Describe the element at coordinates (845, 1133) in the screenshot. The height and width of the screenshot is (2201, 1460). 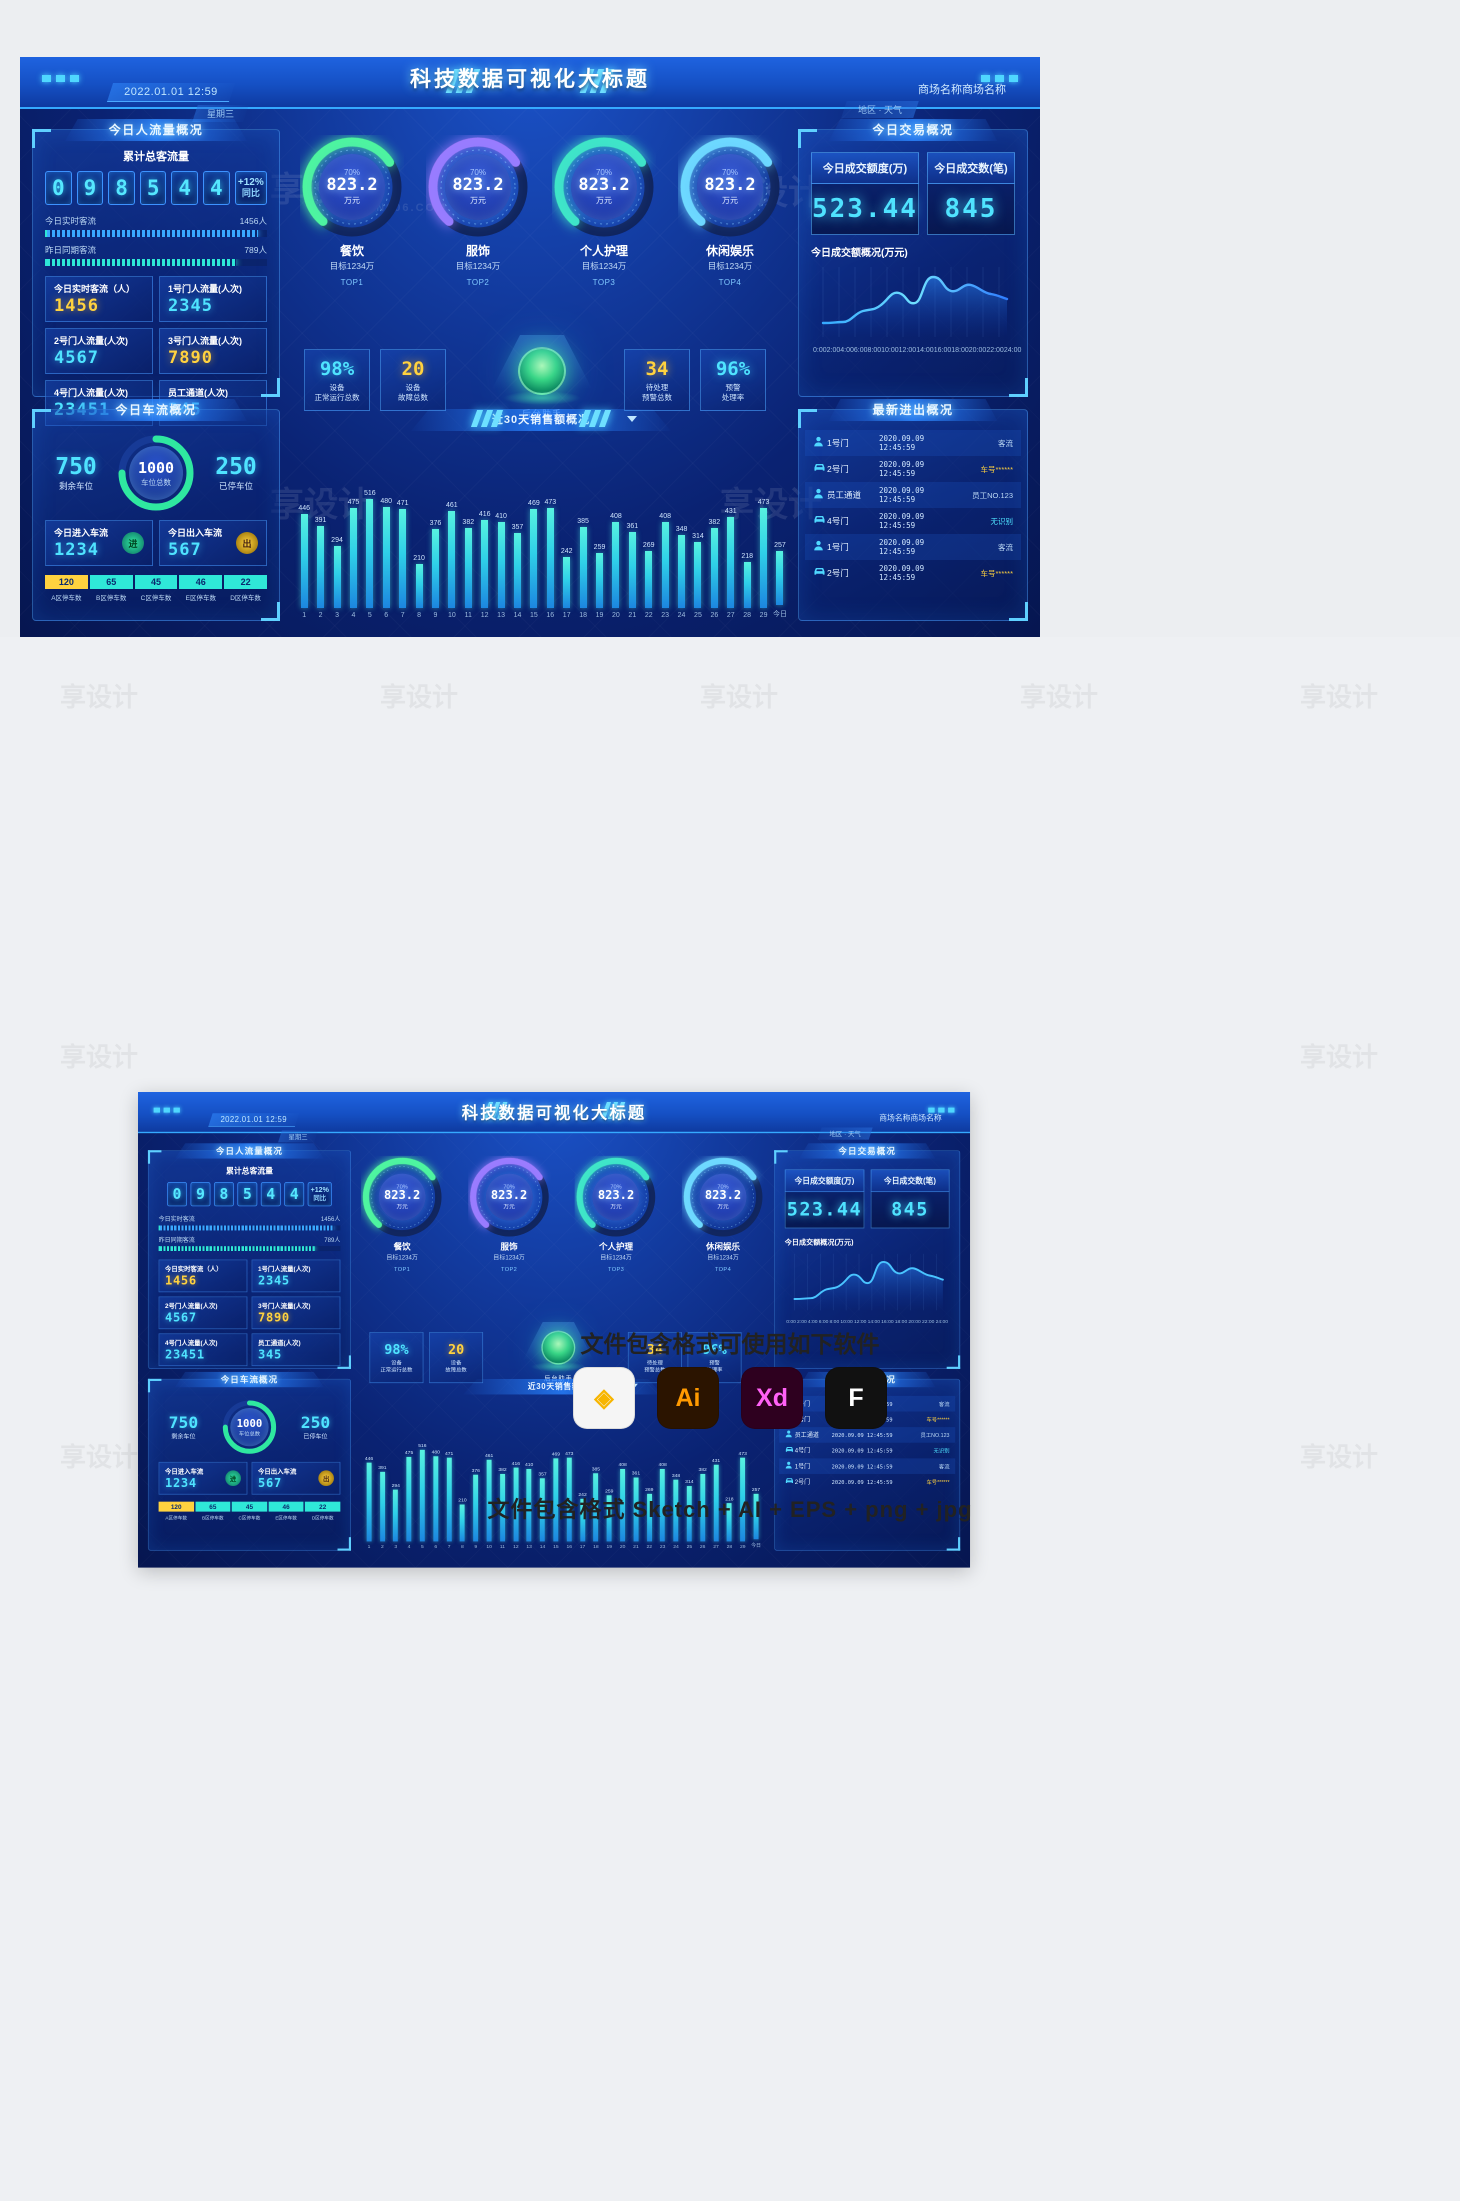
I see `weather-chip: 地区 · 天气` at that location.